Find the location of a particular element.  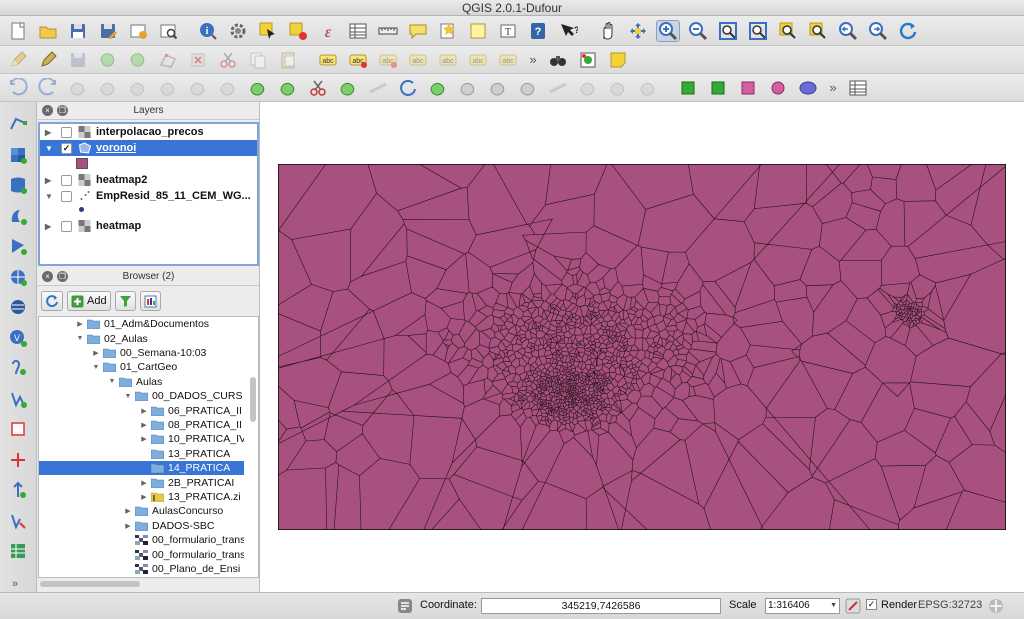

tree-item: 13_PRATICA is located at coordinates (141, 454).